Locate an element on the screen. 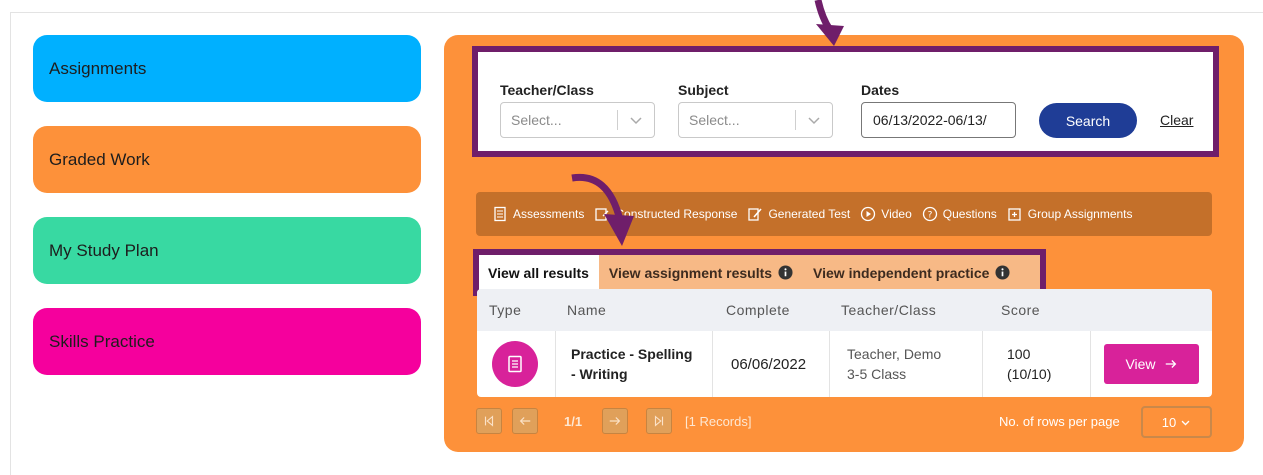  tab-view-assignment-results: View assignment results is located at coordinates (701, 272).